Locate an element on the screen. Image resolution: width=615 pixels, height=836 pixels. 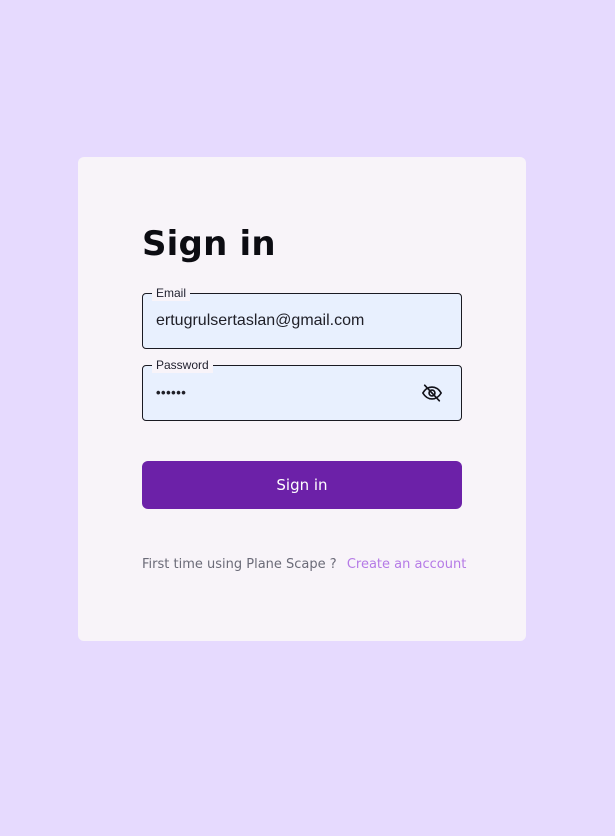
eye-off-icon is located at coordinates (432, 393).